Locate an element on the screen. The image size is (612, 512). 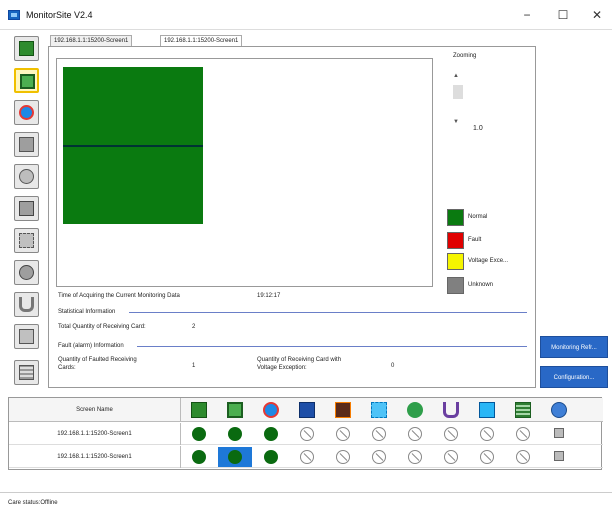
table-header: Screen Name is located at coordinates (306, 410).